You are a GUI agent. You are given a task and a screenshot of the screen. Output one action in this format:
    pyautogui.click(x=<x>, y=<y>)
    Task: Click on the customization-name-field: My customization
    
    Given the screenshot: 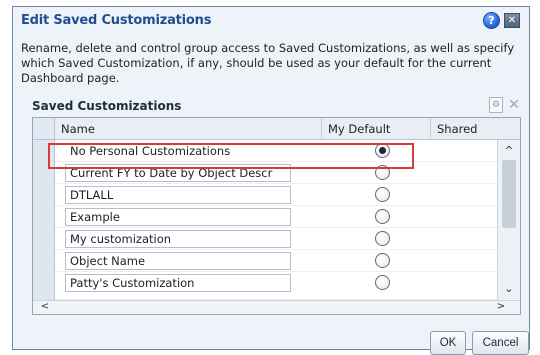 What is the action you would take?
    pyautogui.click(x=178, y=239)
    